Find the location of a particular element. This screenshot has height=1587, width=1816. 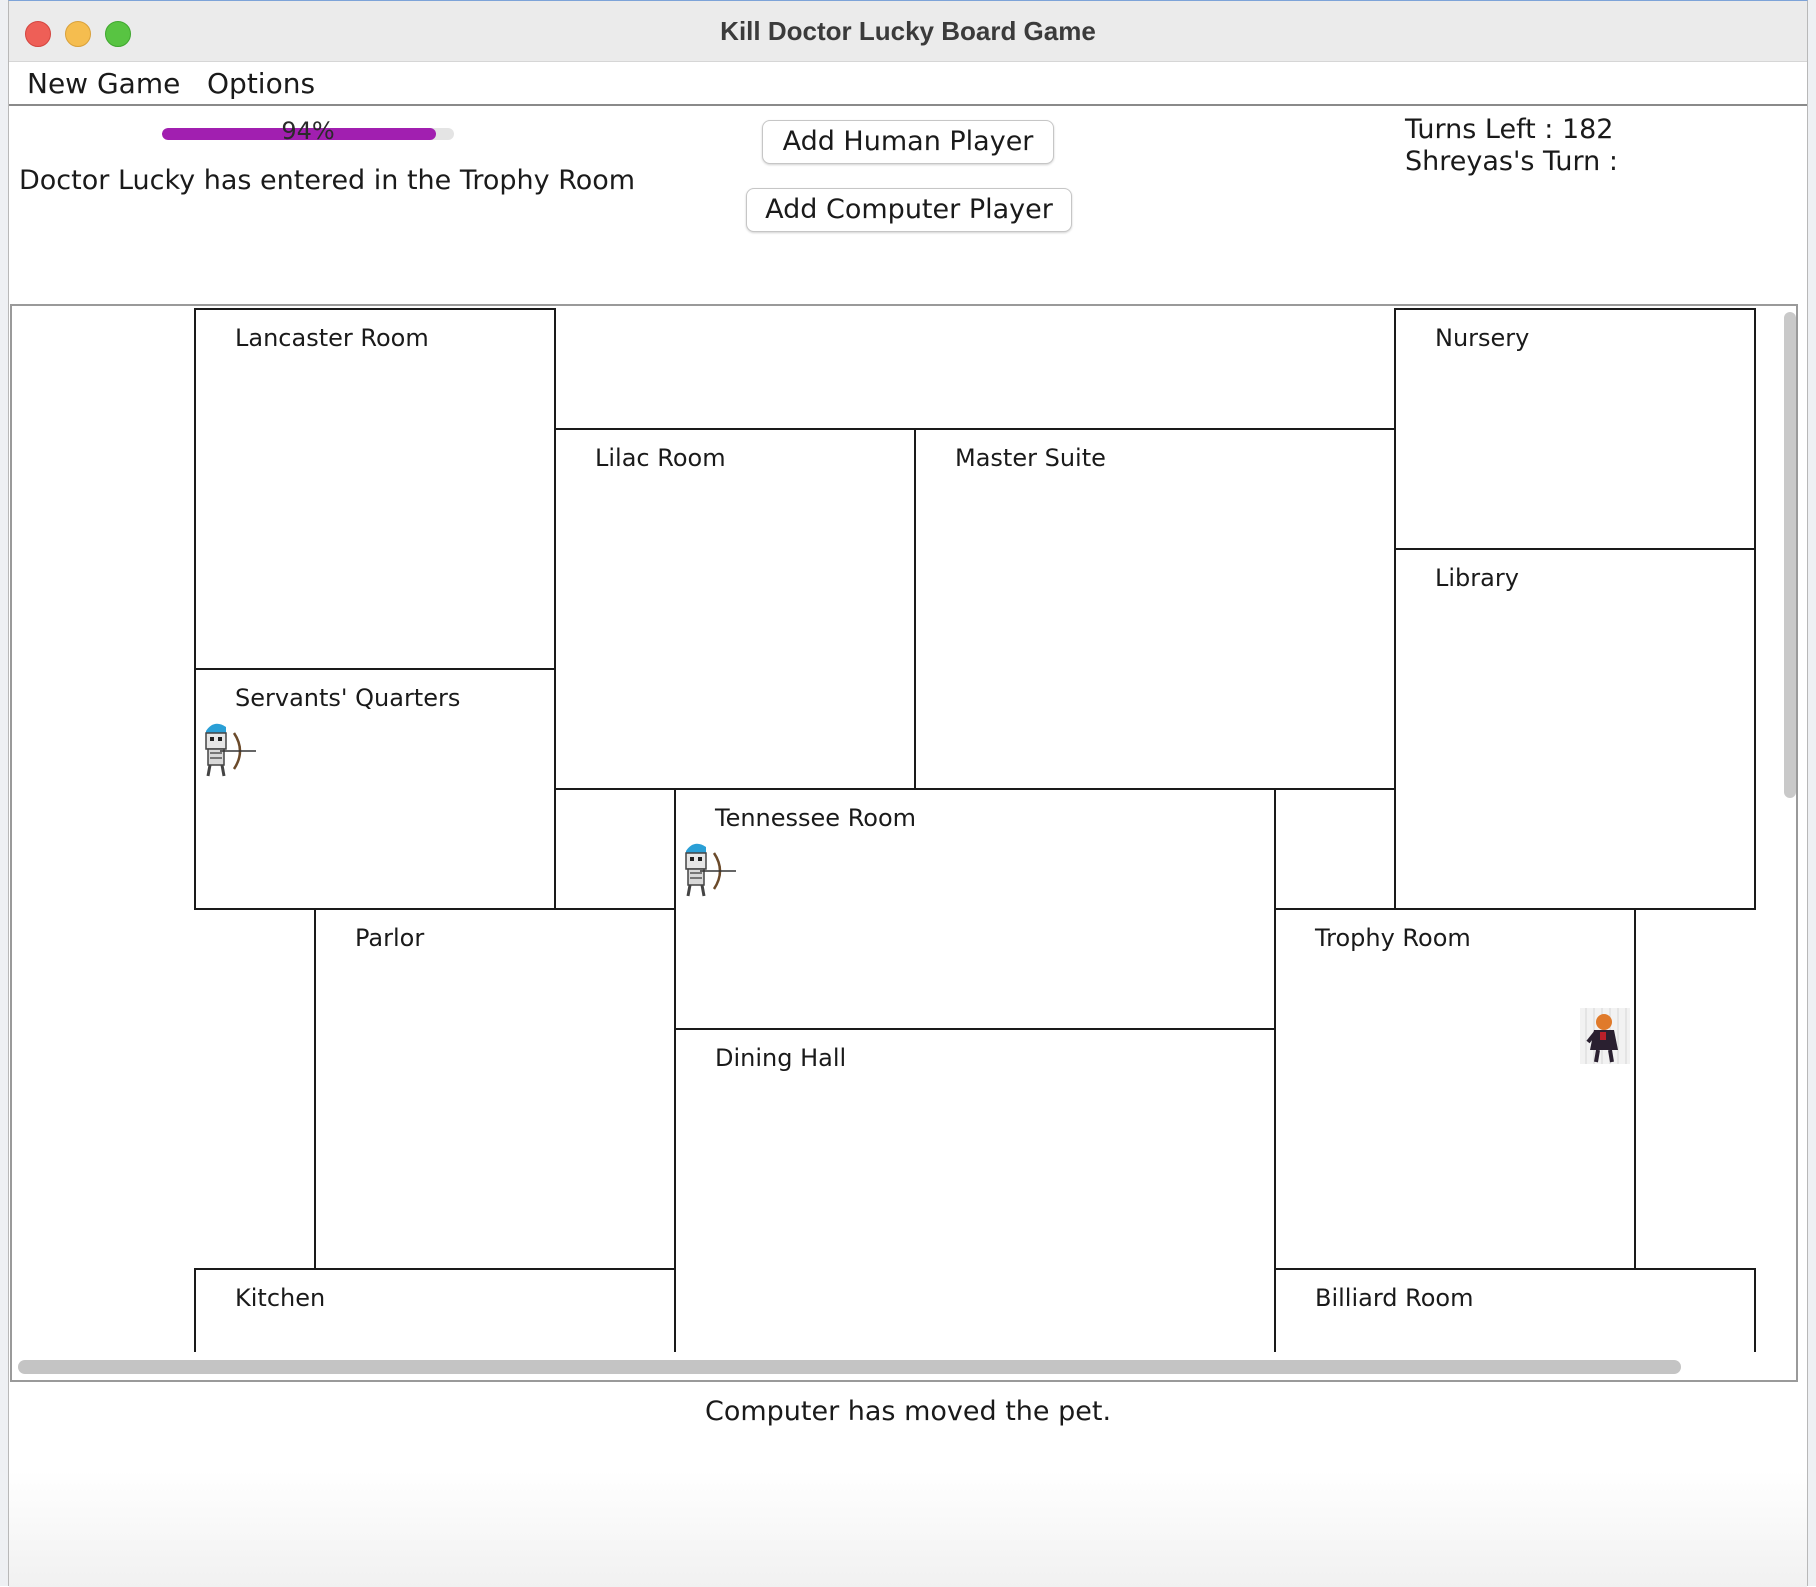

title-bar: Kill Doctor Lucky Board Game is located at coordinates (908, 31).